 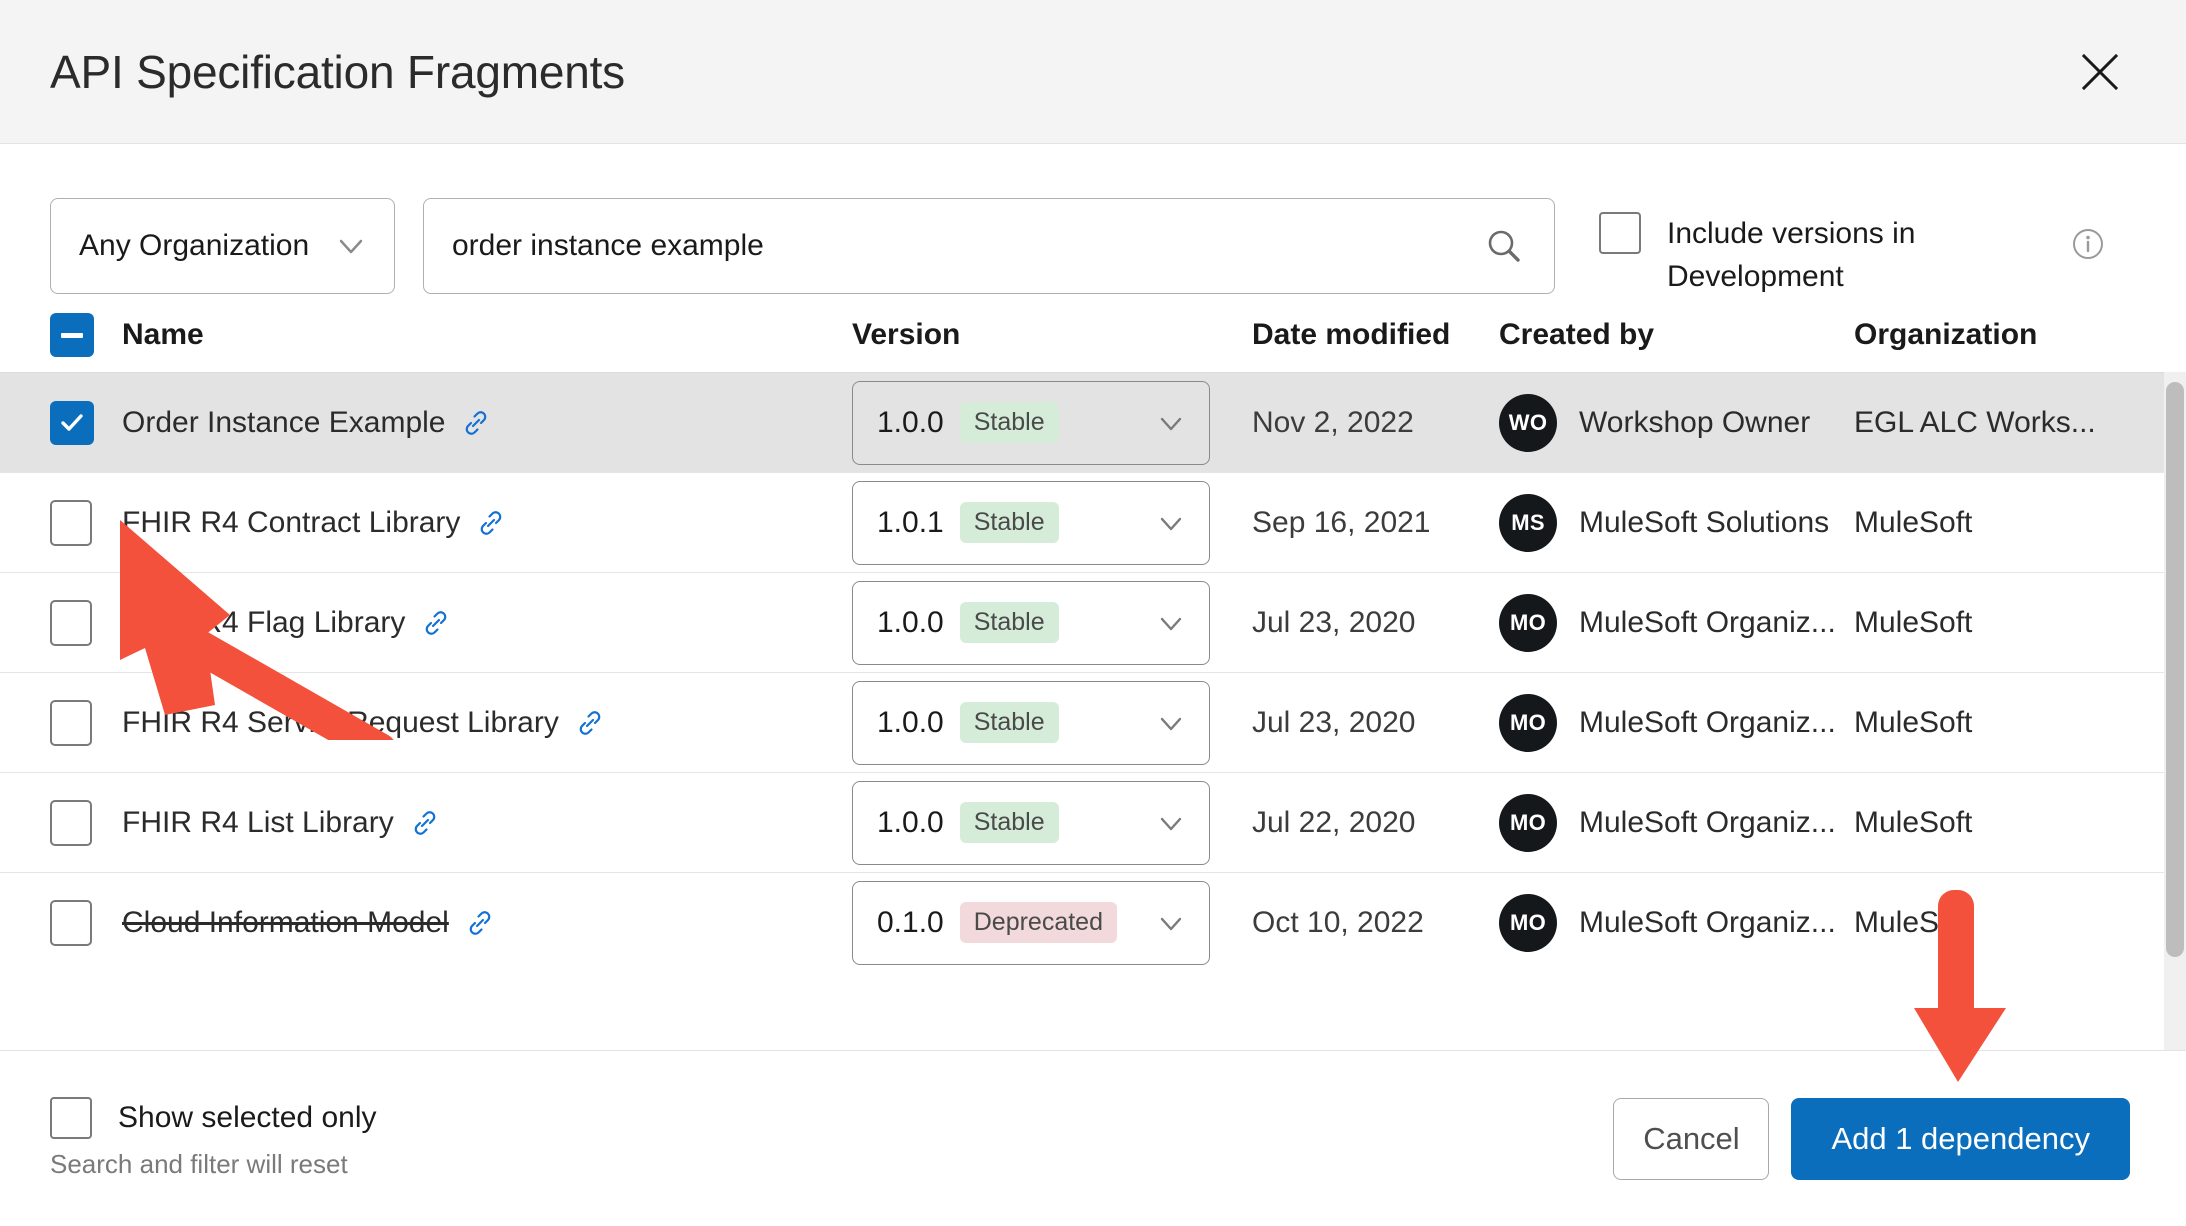 What do you see at coordinates (1620, 233) in the screenshot?
I see `include-dev-versions-checkbox` at bounding box center [1620, 233].